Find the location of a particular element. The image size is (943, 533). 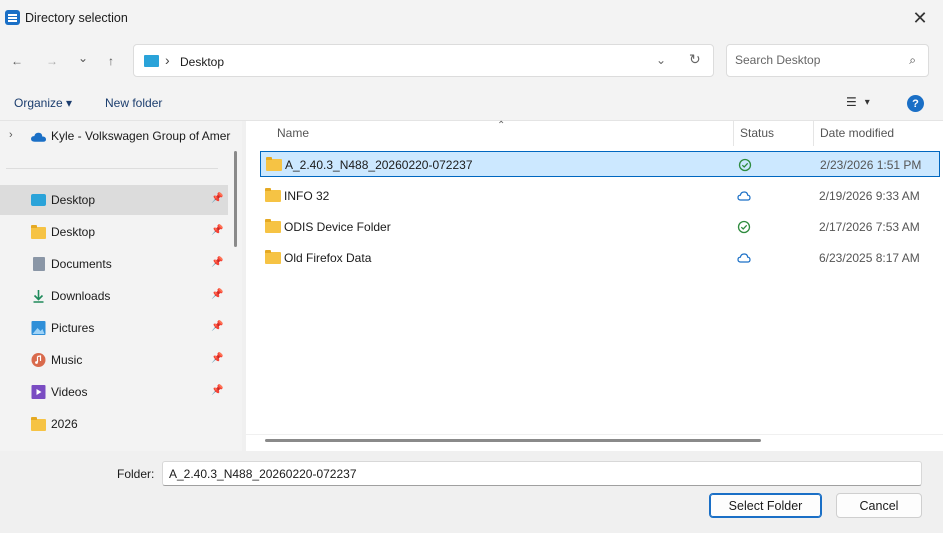

table-row: INFO 32 2/19/2026 9:33 AM is located at coordinates (600, 196).